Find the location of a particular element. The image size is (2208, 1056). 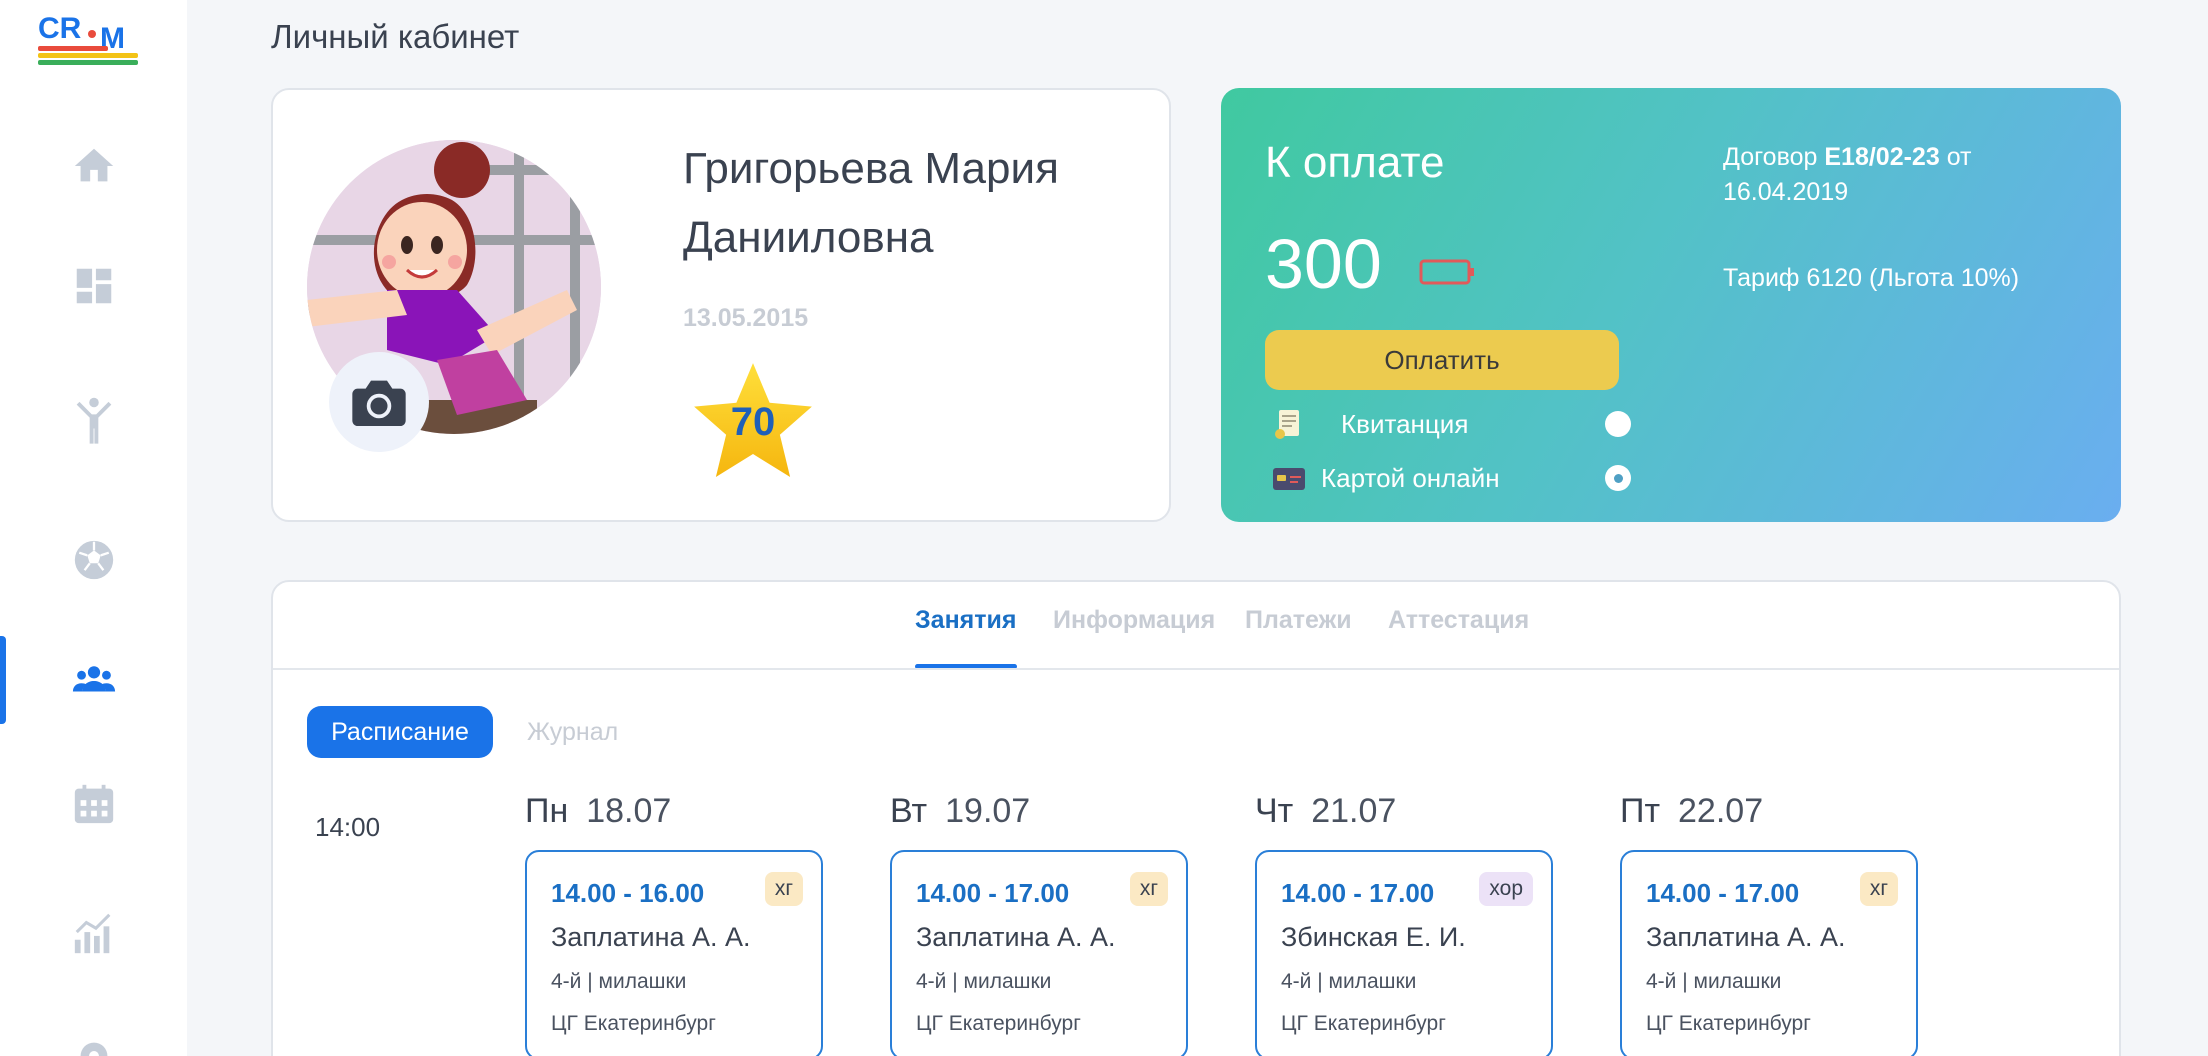

chart-icon is located at coordinates (92, 933).